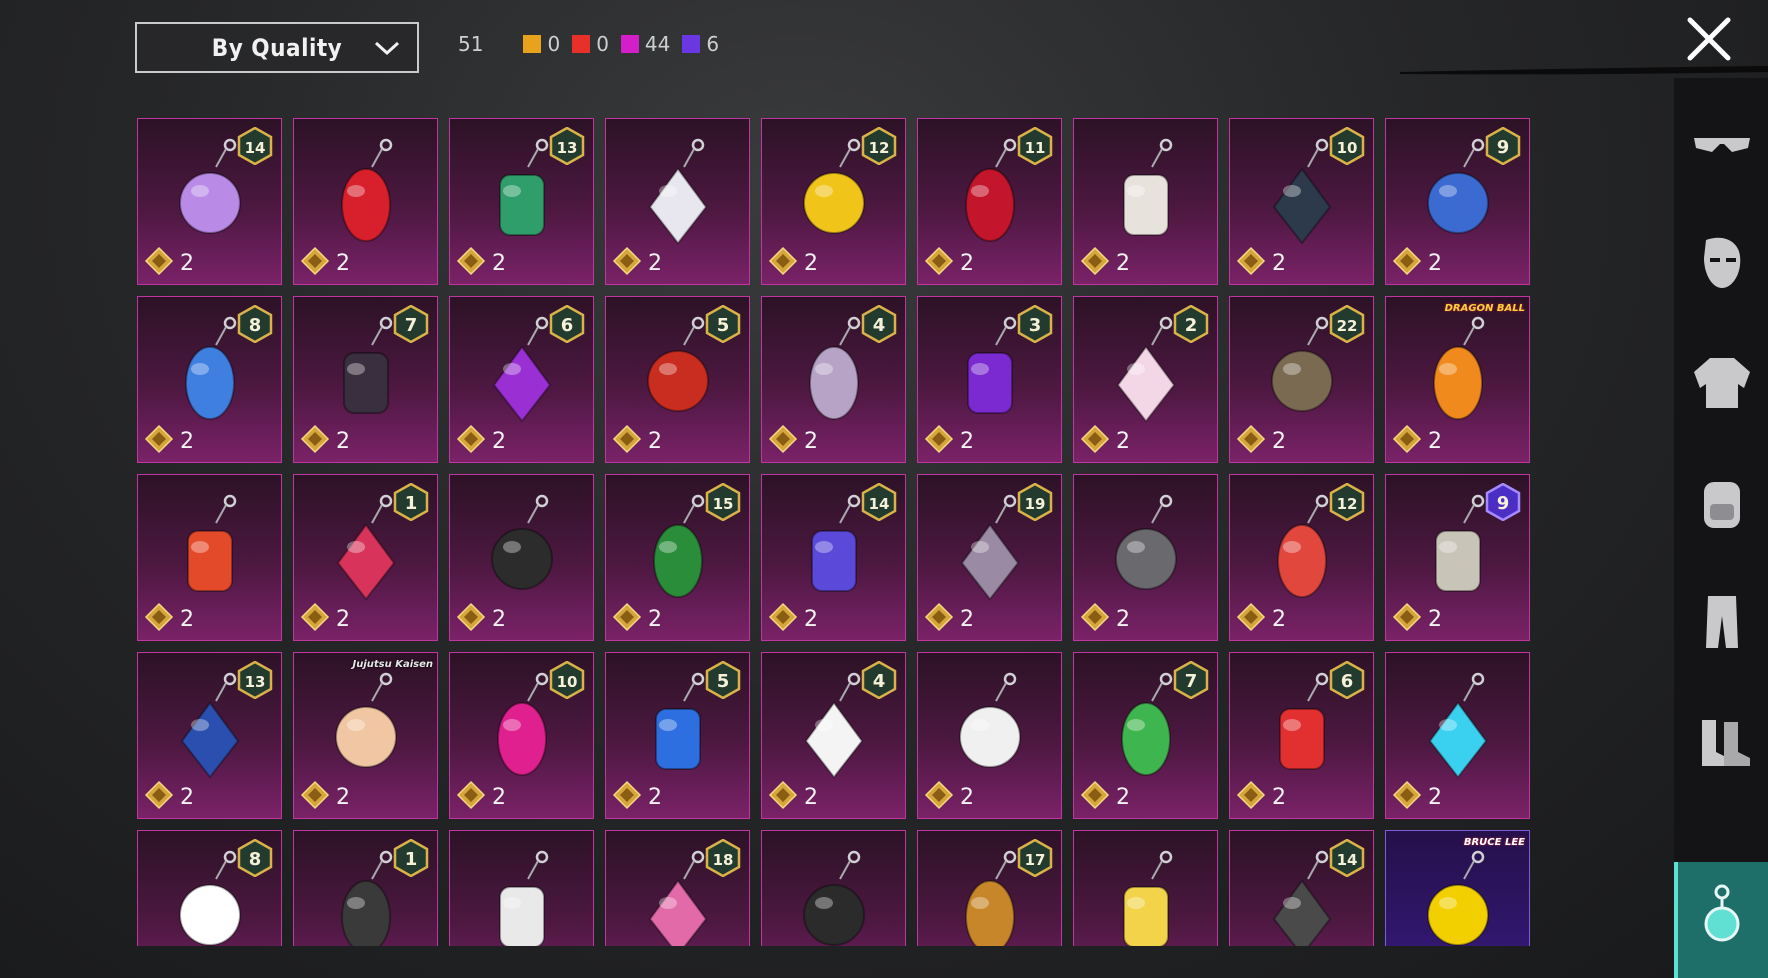 This screenshot has width=1768, height=978. What do you see at coordinates (1722, 502) in the screenshot?
I see `backpack-icon` at bounding box center [1722, 502].